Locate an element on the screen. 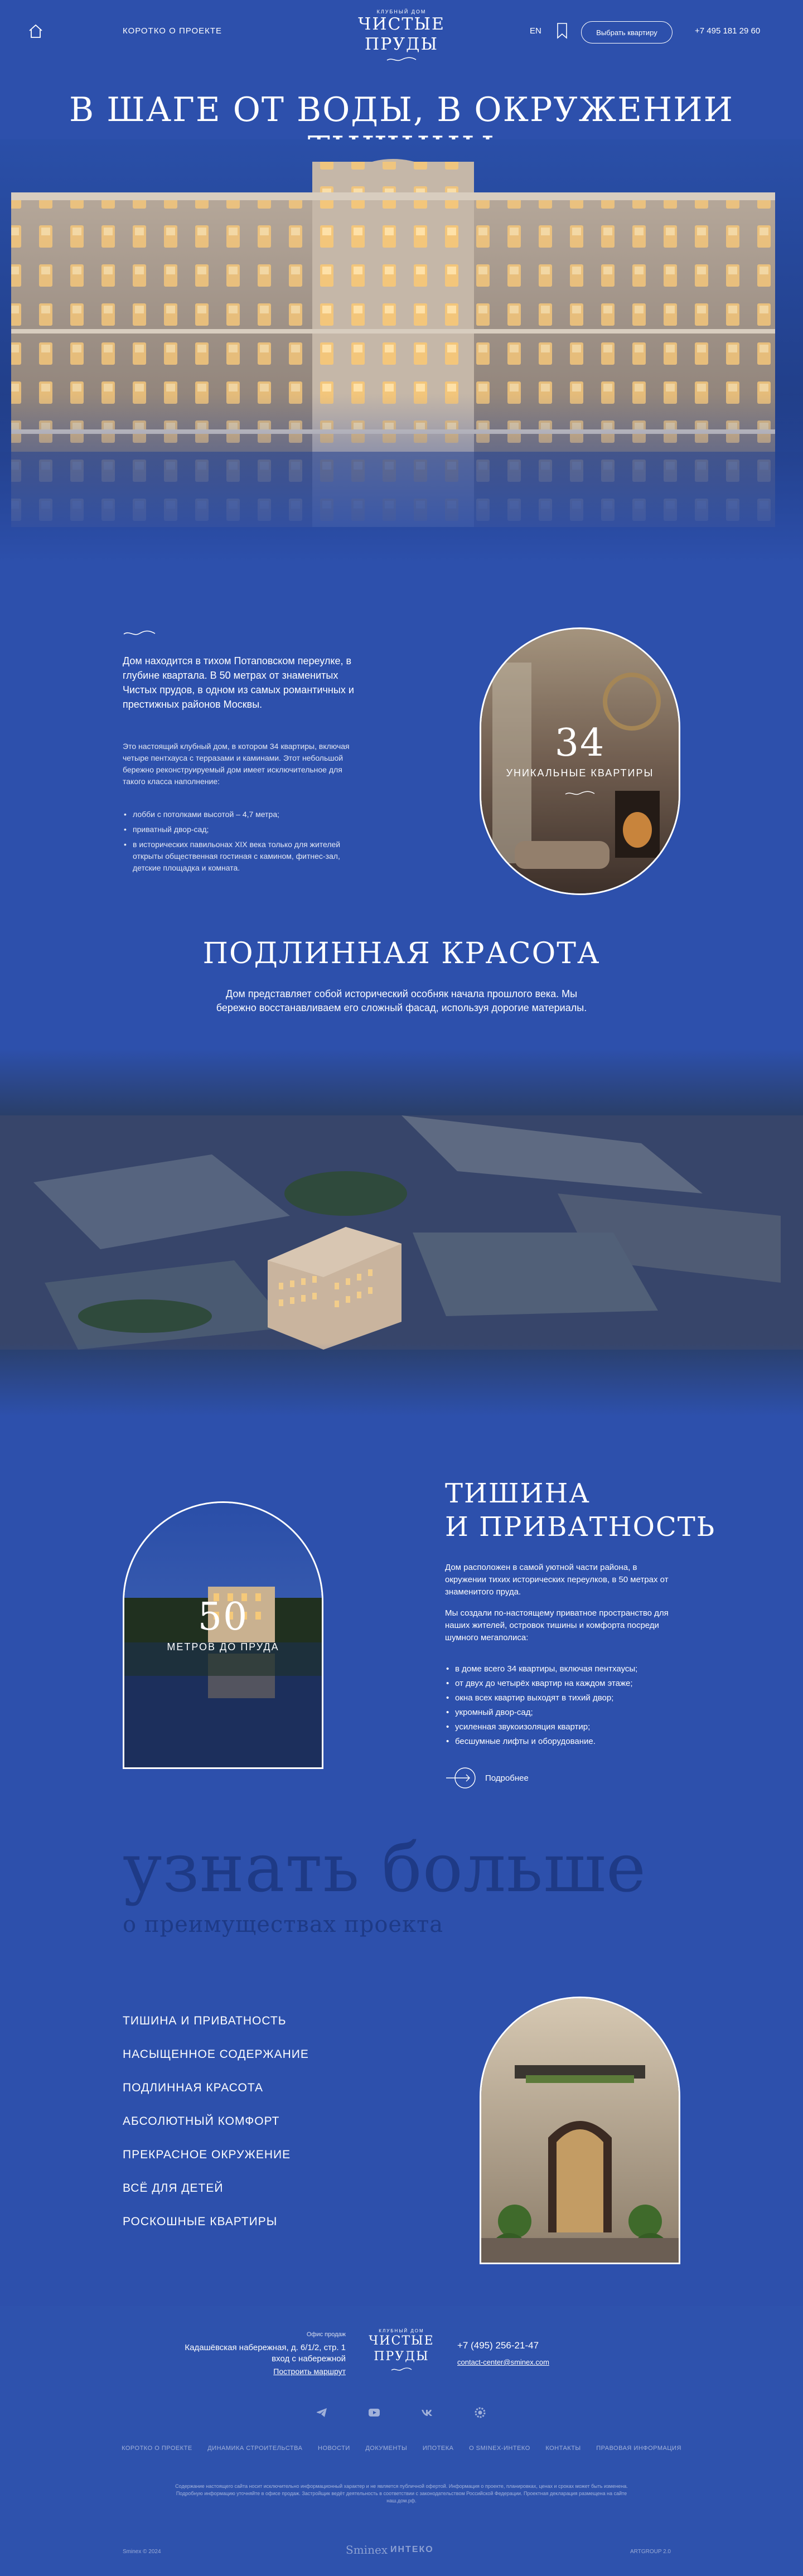  interior-arch-image: 34 УНИКАЛЬНЫЕ КВАРТИРЫ is located at coordinates (580, 761).